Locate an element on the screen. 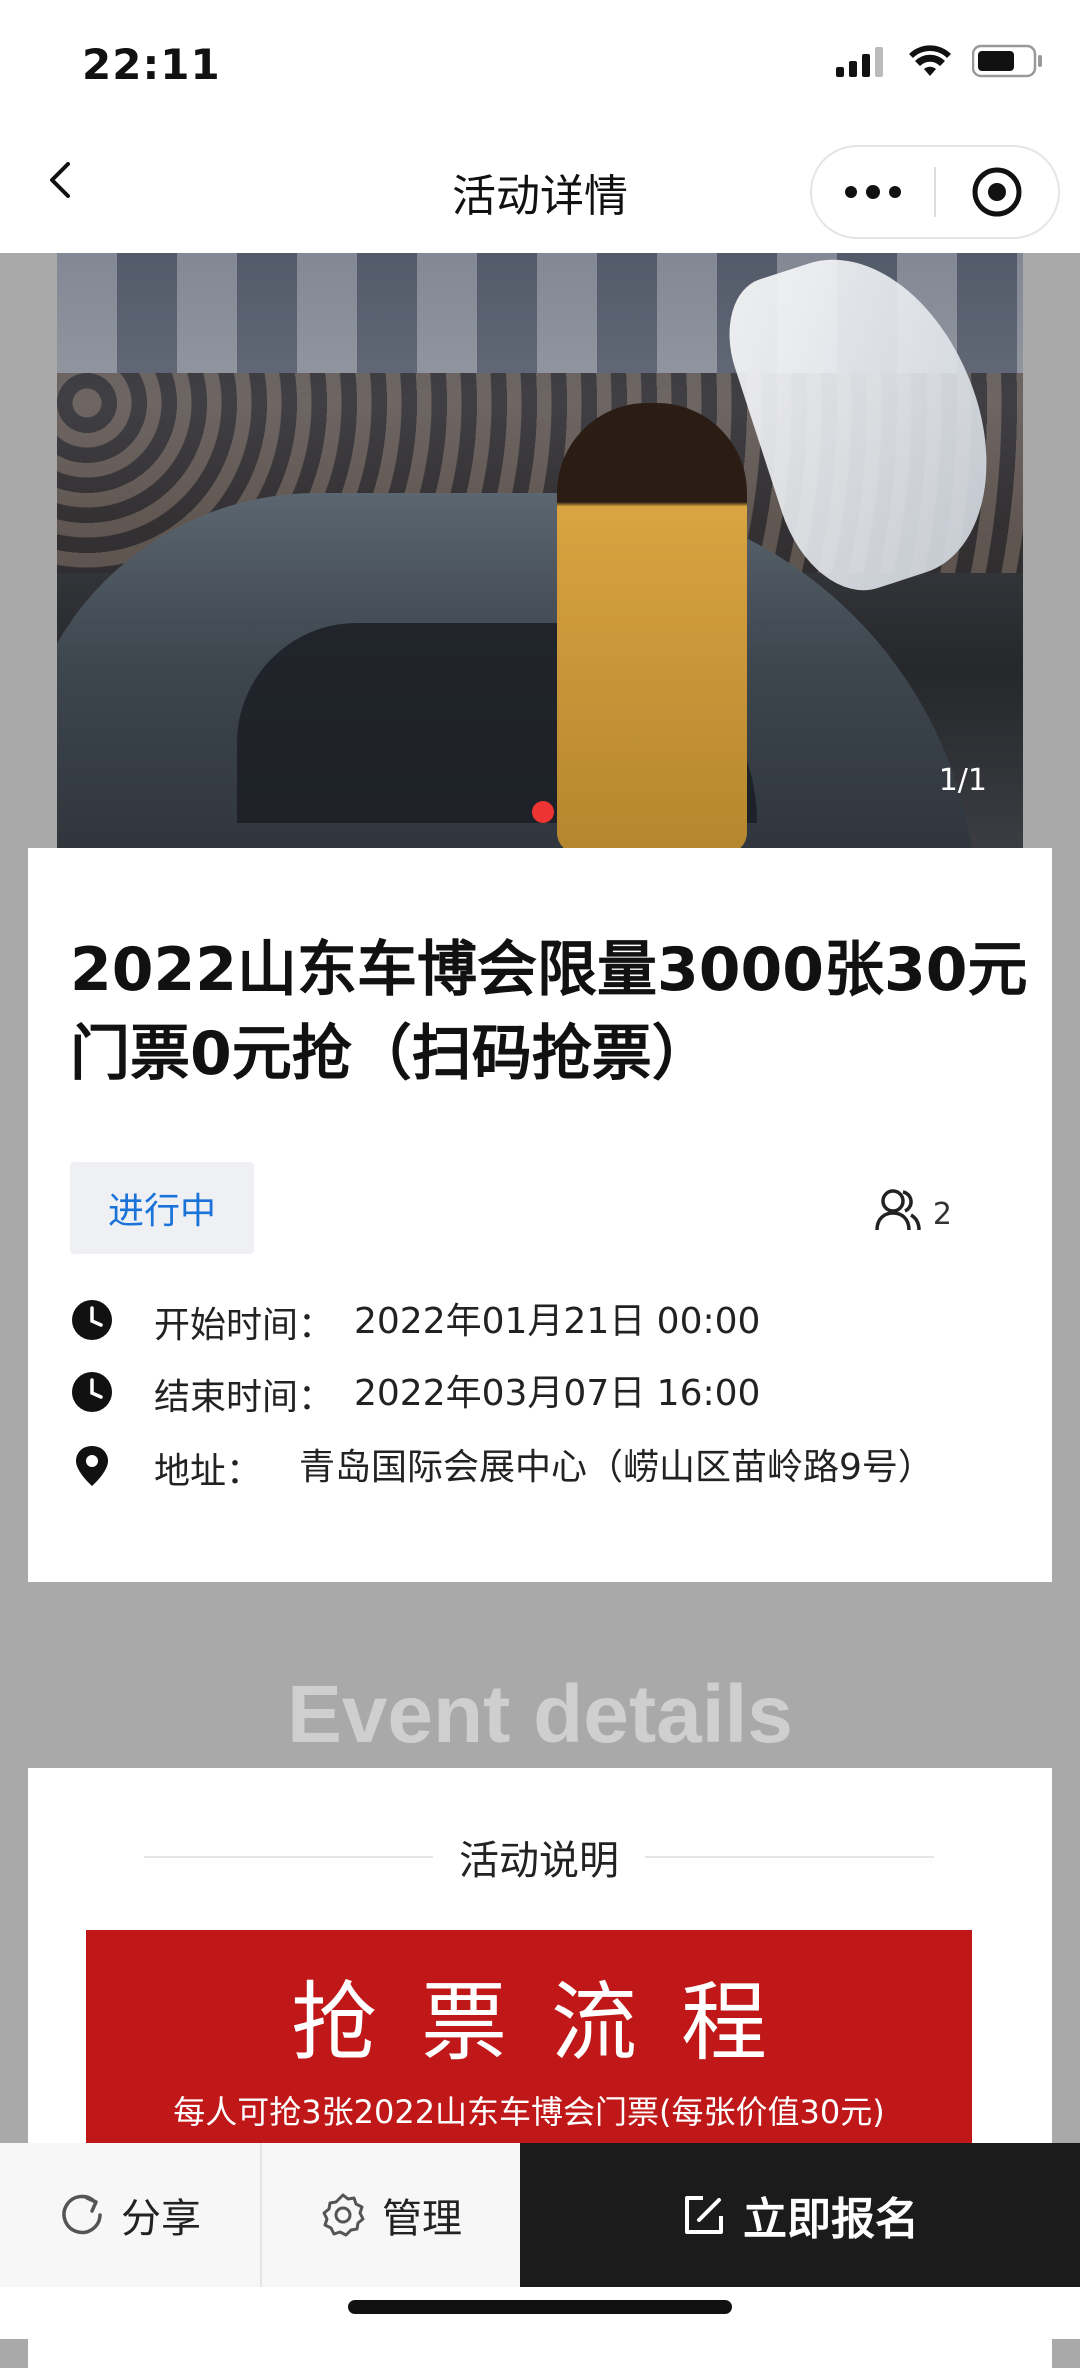 The width and height of the screenshot is (1080, 2368). location-pin-icon is located at coordinates (92, 1466).